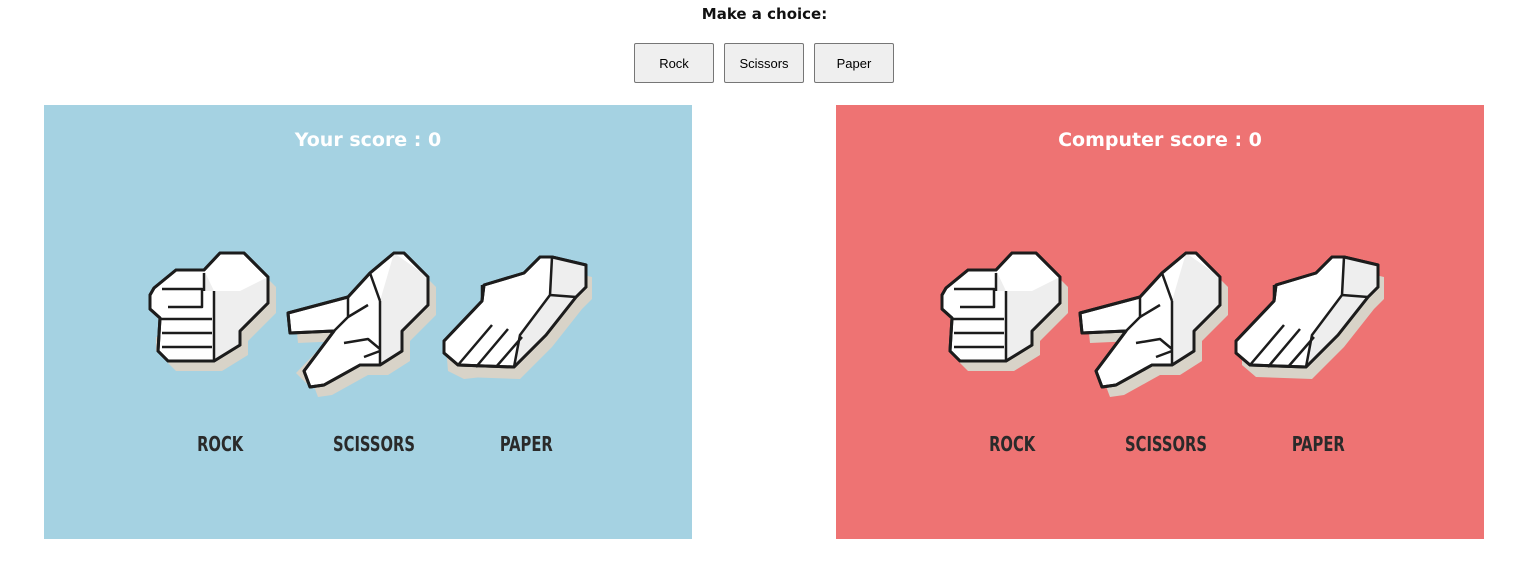 The width and height of the screenshot is (1529, 585). I want to click on choice-buttons: Rock Scissors Paper, so click(764, 63).